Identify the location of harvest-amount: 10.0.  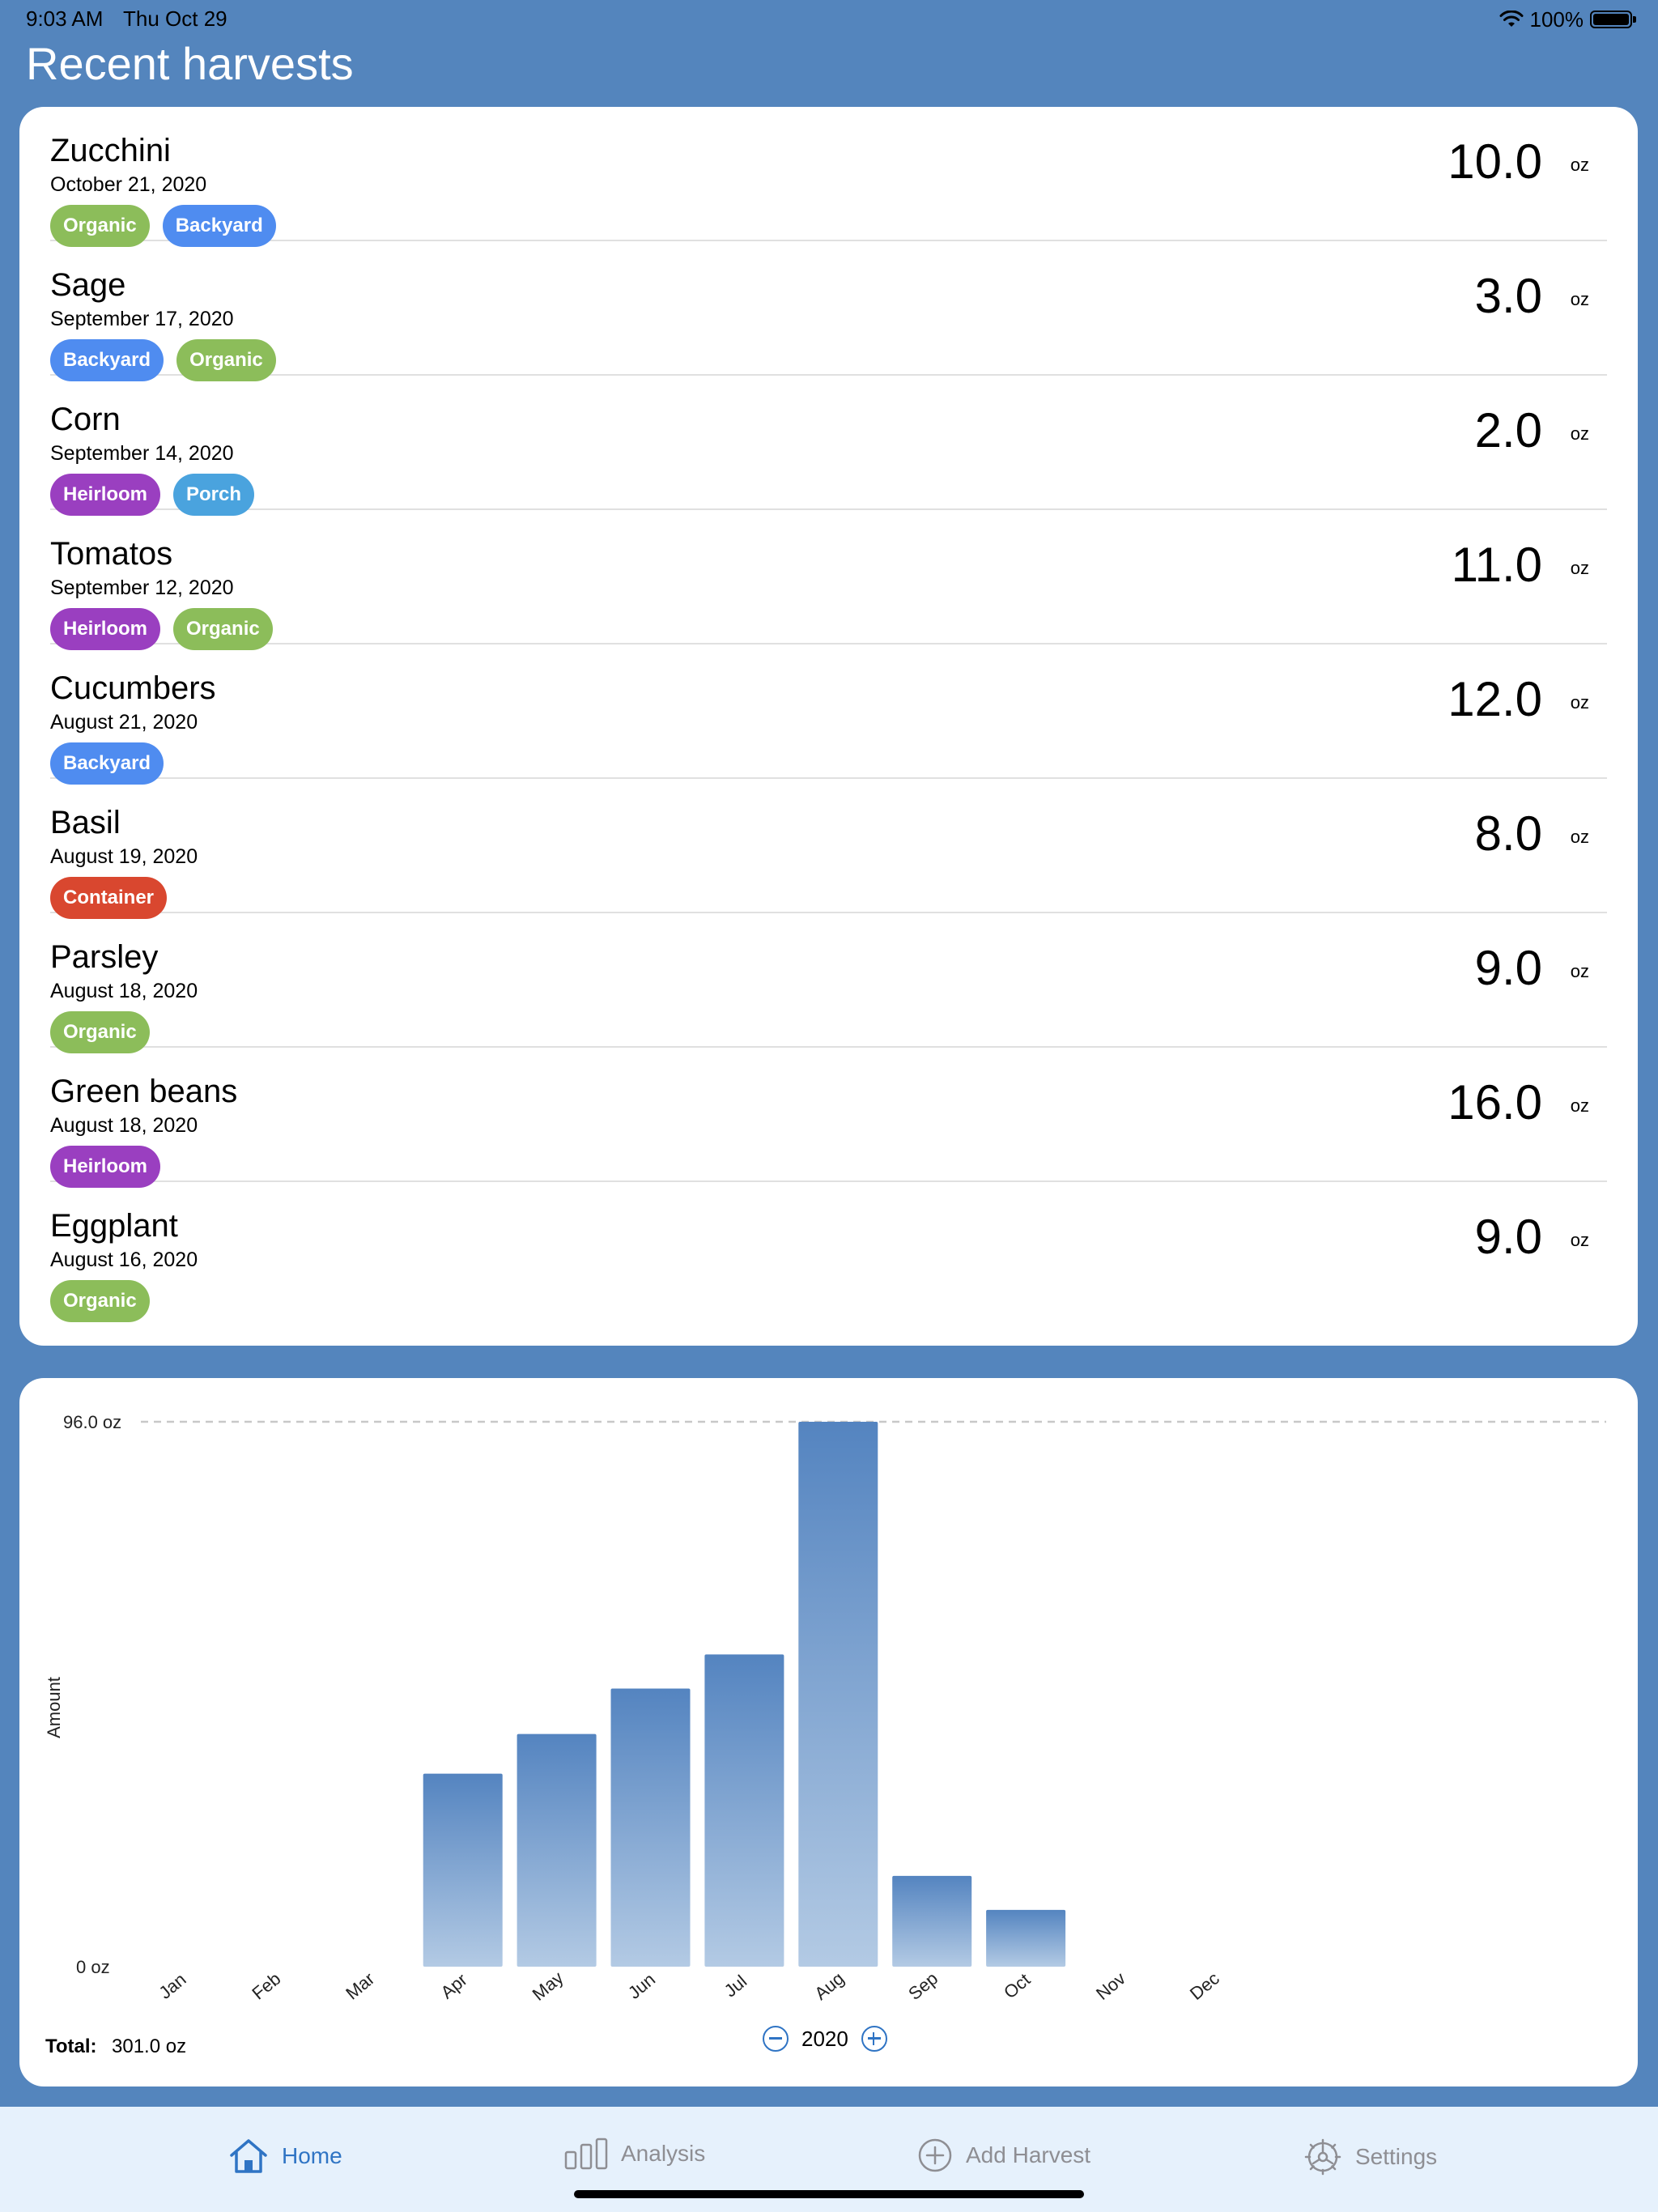
(1495, 162).